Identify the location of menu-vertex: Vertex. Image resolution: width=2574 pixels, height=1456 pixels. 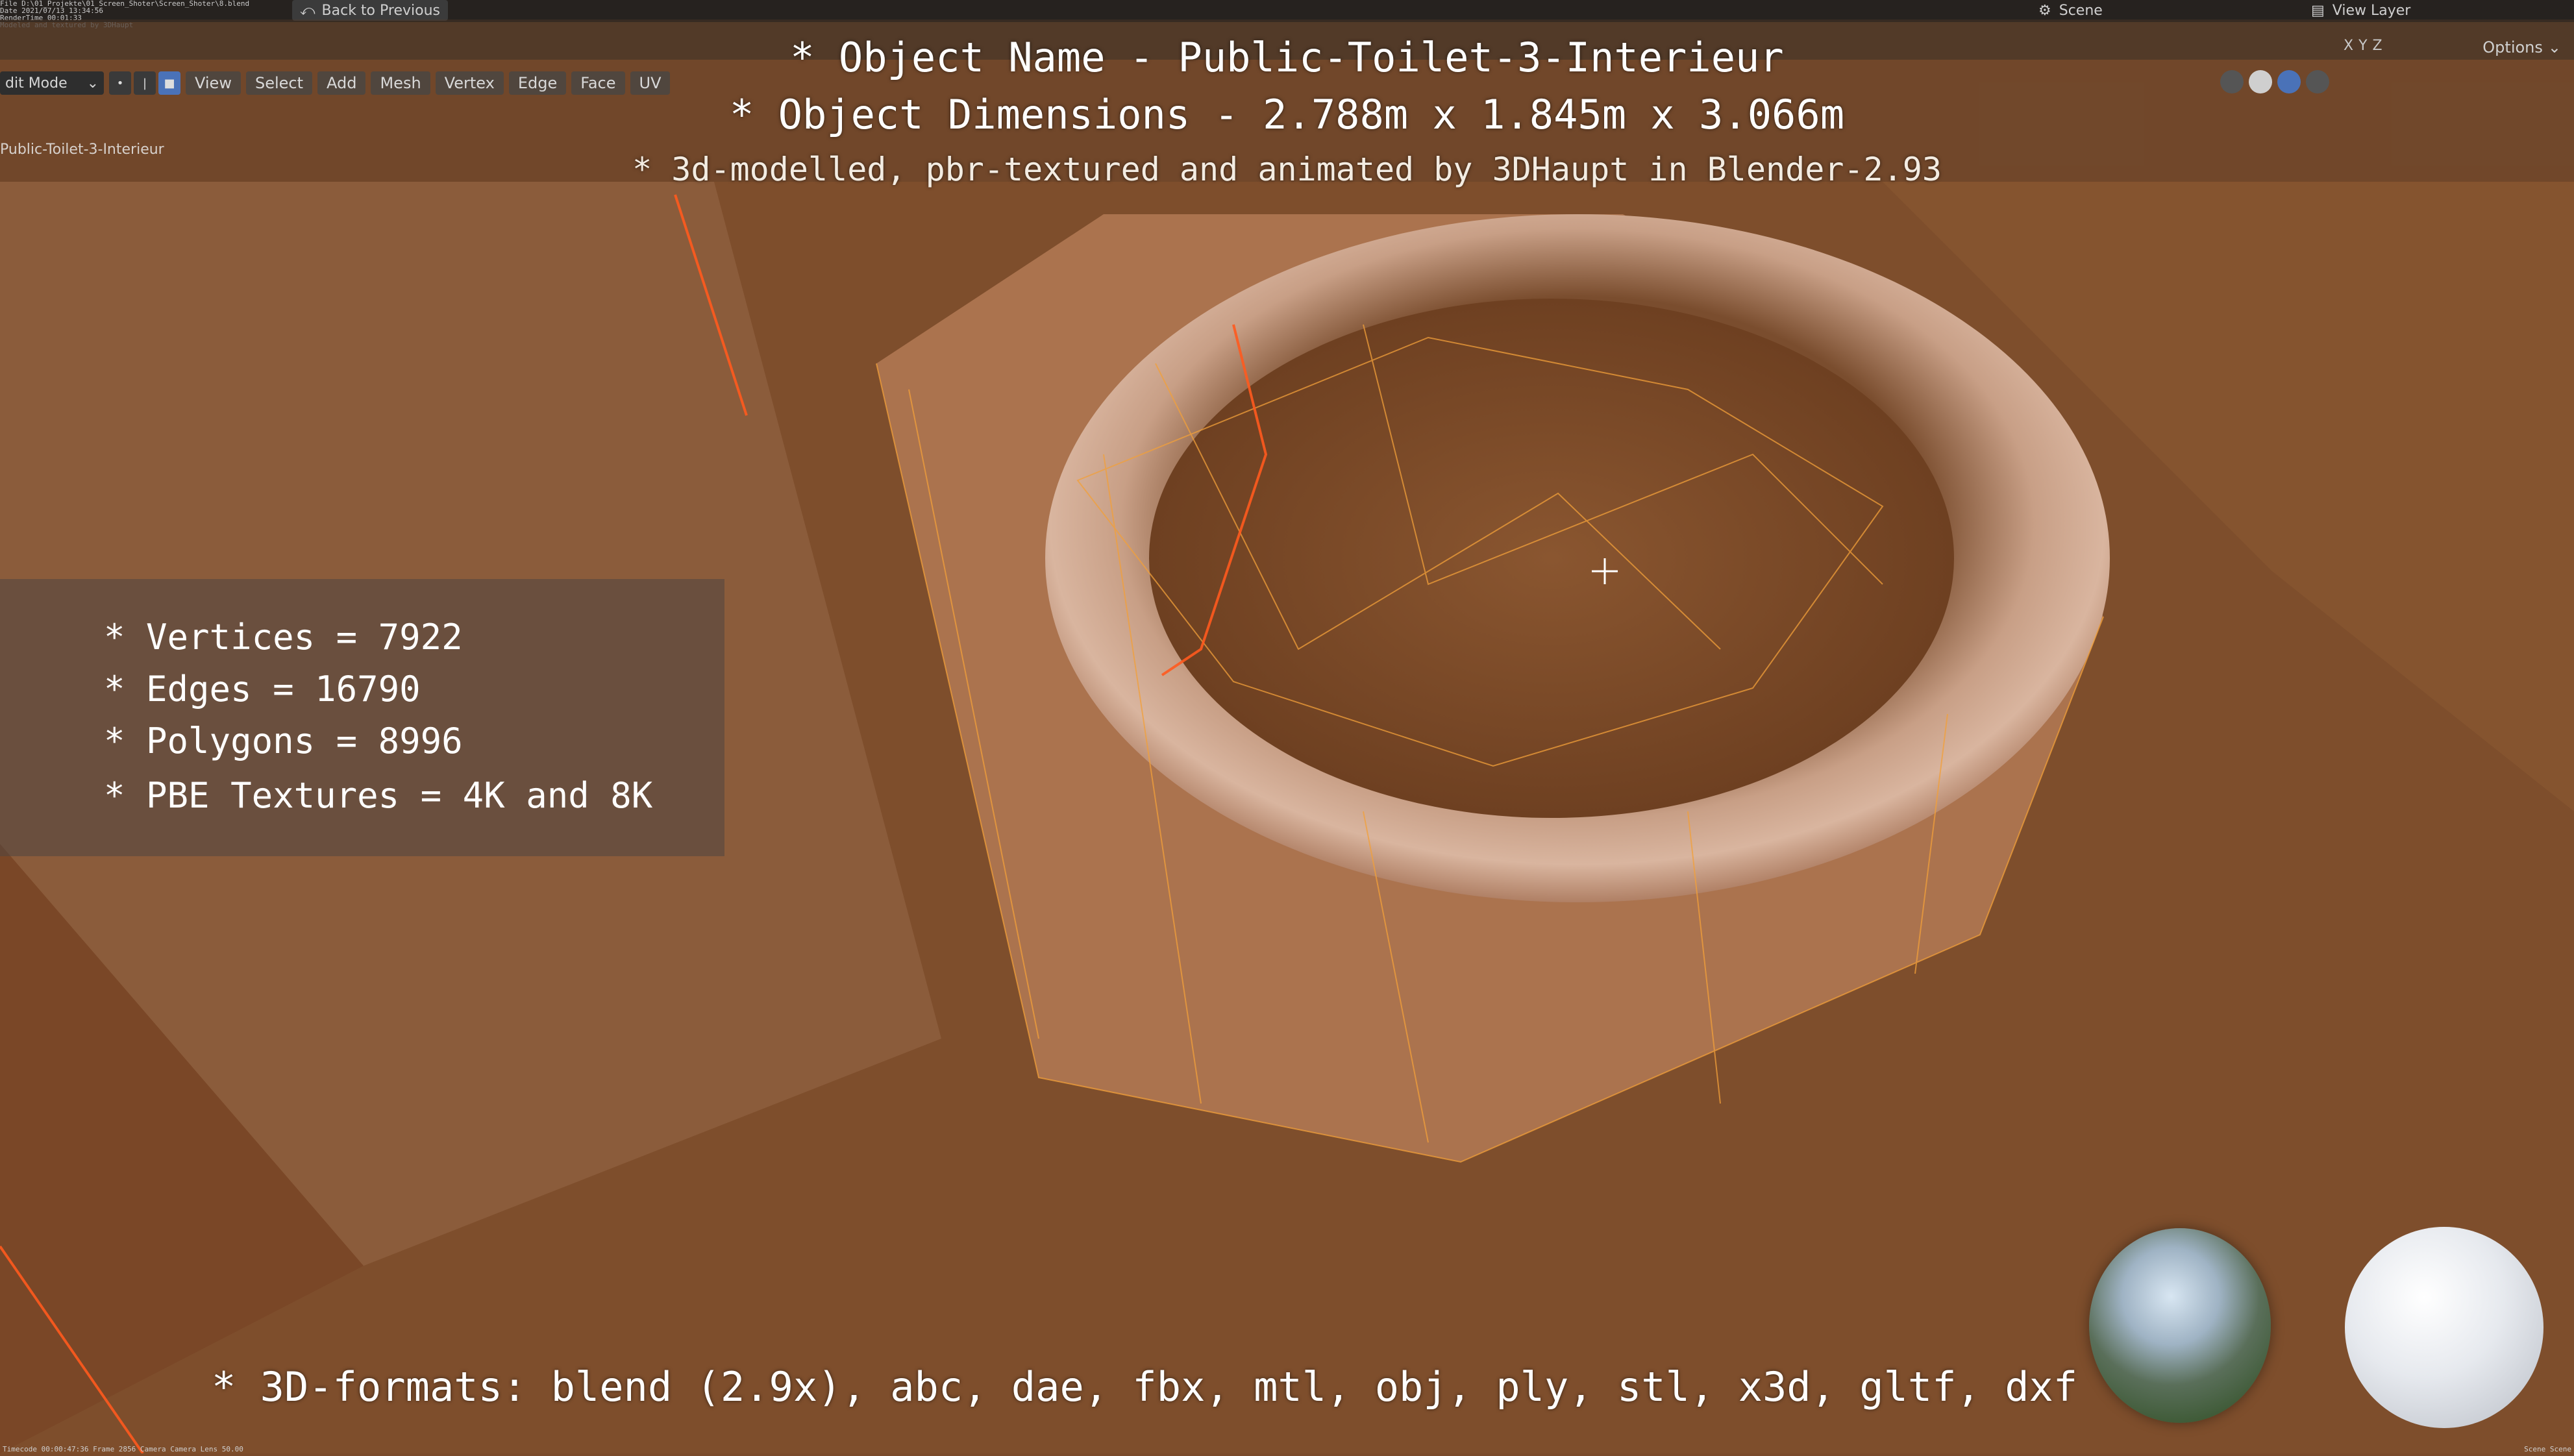
(470, 83).